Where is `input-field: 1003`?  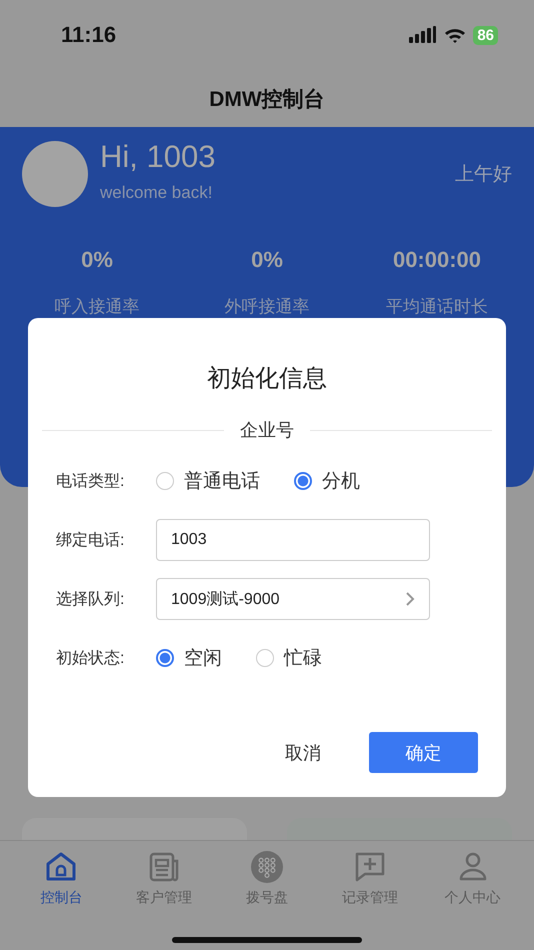
input-field: 1003 is located at coordinates (293, 540).